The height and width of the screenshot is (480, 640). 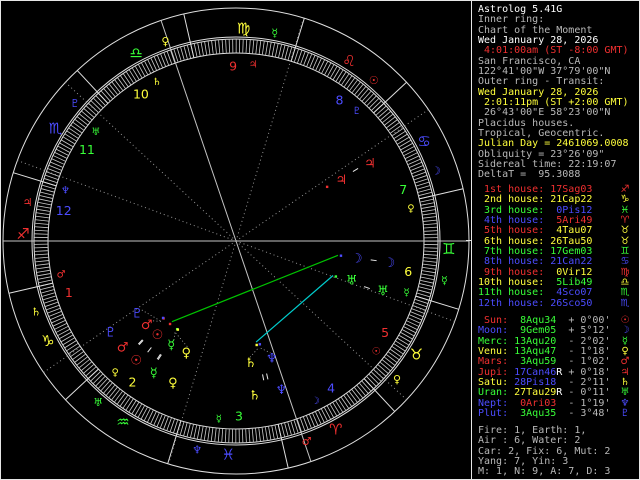 What do you see at coordinates (75, 103) in the screenshot?
I see `sign-ruler-icon: ♇` at bounding box center [75, 103].